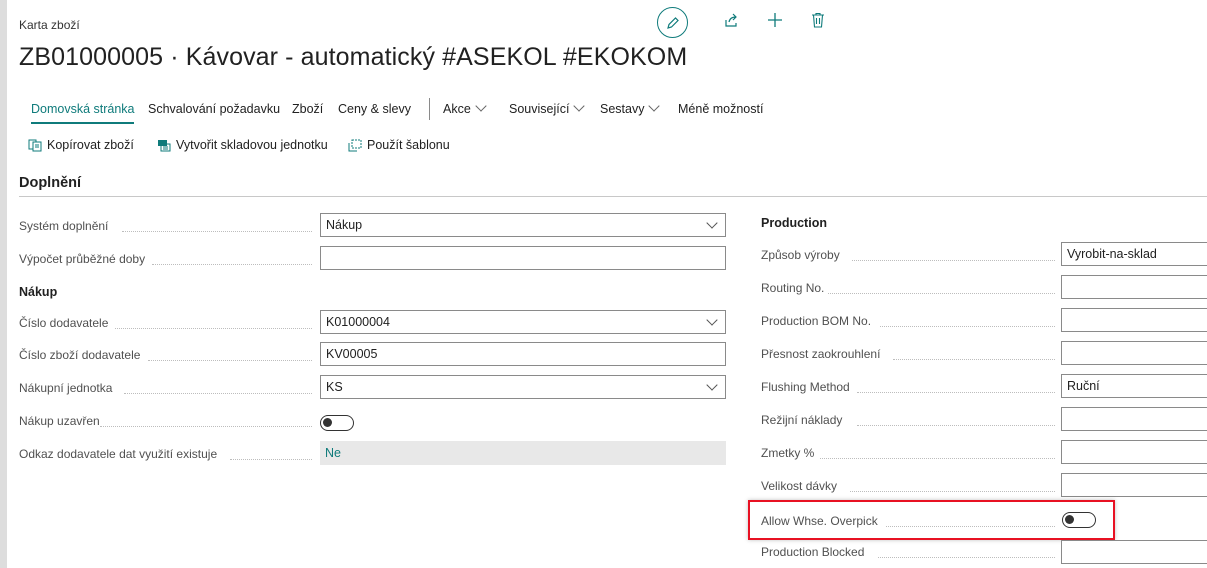 The width and height of the screenshot is (1207, 568). Describe the element at coordinates (327, 422) in the screenshot. I see `toggle-knob` at that location.